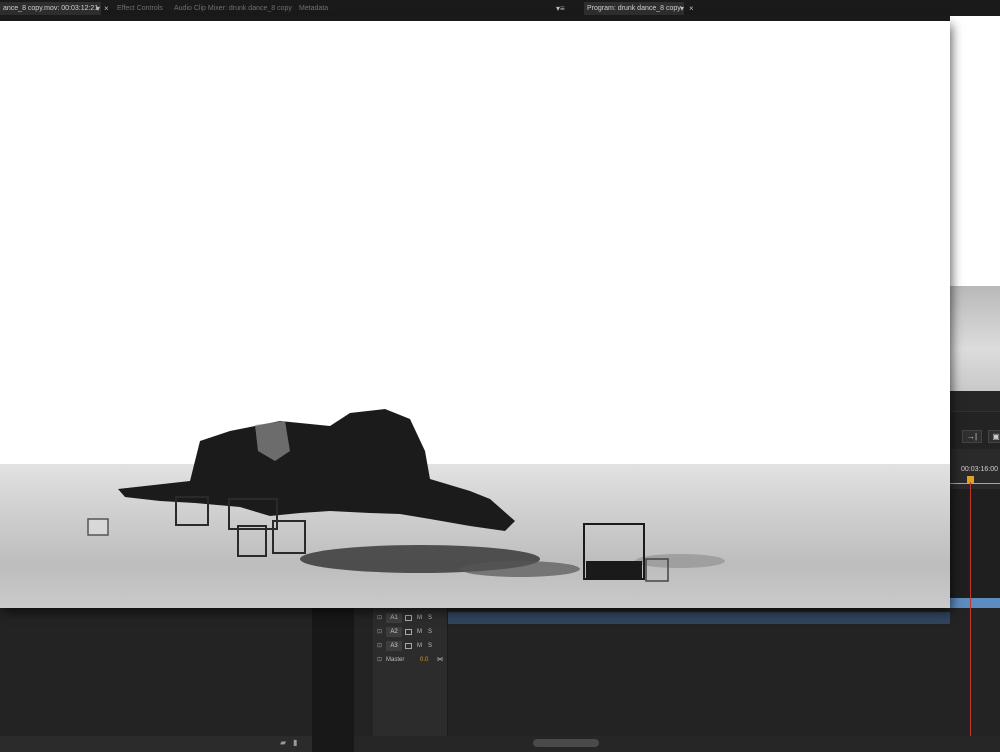 Image resolution: width=1000 pixels, height=752 pixels. What do you see at coordinates (283, 742) in the screenshot?
I see `new-bin-icon: ▰` at bounding box center [283, 742].